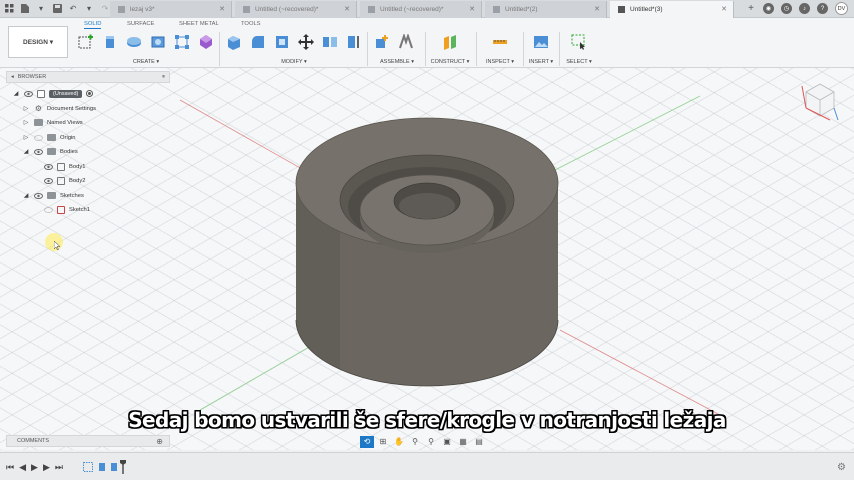 This screenshot has width=854, height=480. Describe the element at coordinates (541, 62) in the screenshot. I see `insert-menu: INSERT ▾` at that location.